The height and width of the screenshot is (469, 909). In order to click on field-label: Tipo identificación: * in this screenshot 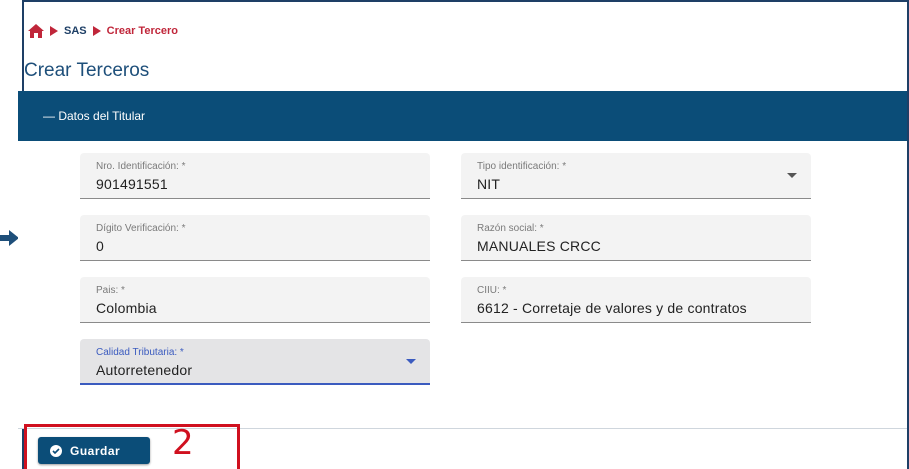, I will do `click(522, 166)`.